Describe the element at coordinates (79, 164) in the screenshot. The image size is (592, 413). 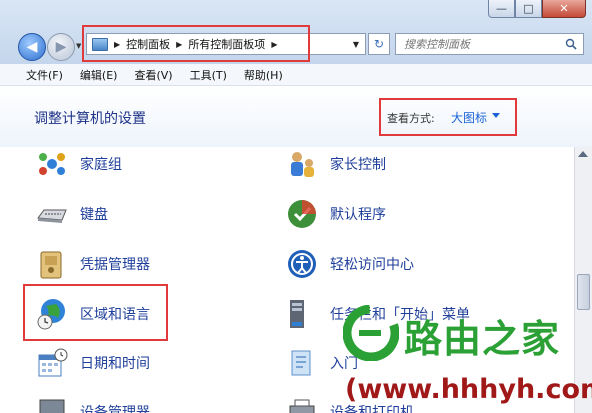
I see `item-homegroup: 家庭组` at that location.